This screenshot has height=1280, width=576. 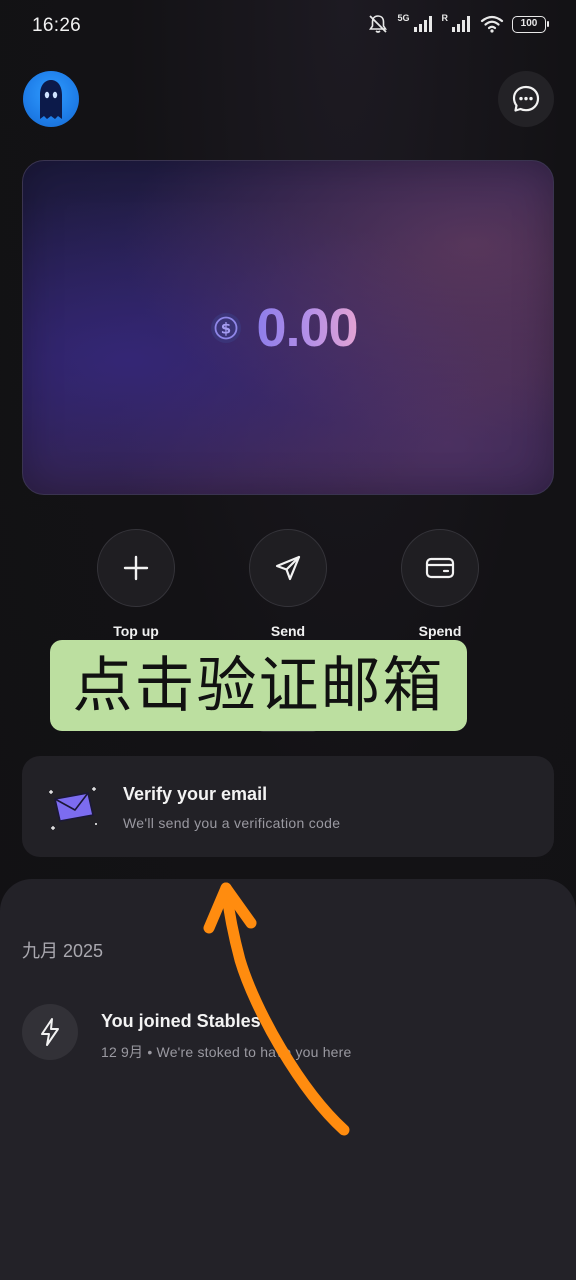 What do you see at coordinates (288, 631) in the screenshot?
I see `send-label: Send` at bounding box center [288, 631].